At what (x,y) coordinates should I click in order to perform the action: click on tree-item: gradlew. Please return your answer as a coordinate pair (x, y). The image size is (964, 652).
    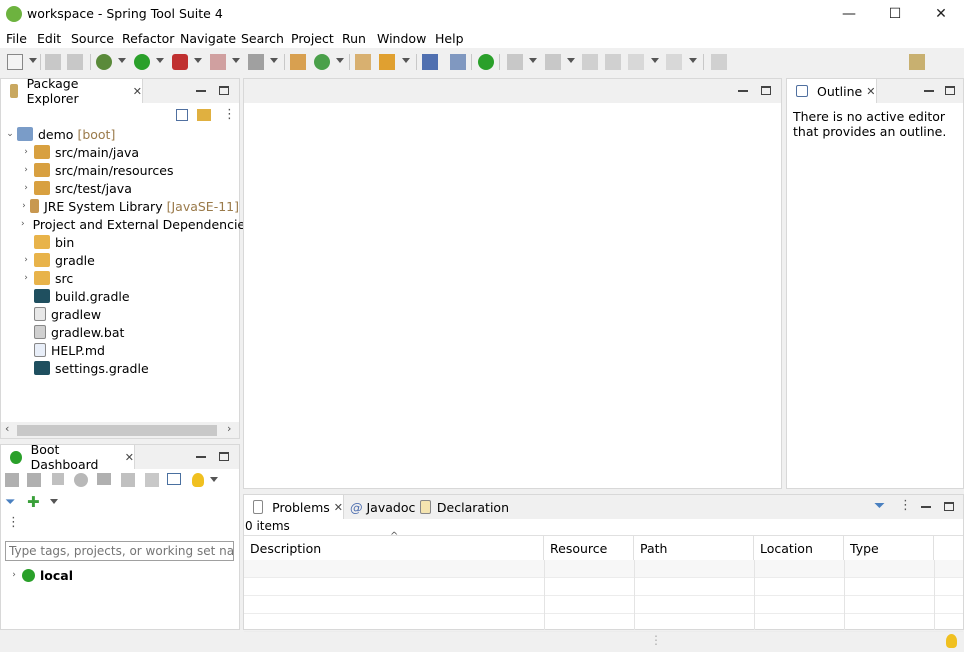
    Looking at the image, I should click on (122, 314).